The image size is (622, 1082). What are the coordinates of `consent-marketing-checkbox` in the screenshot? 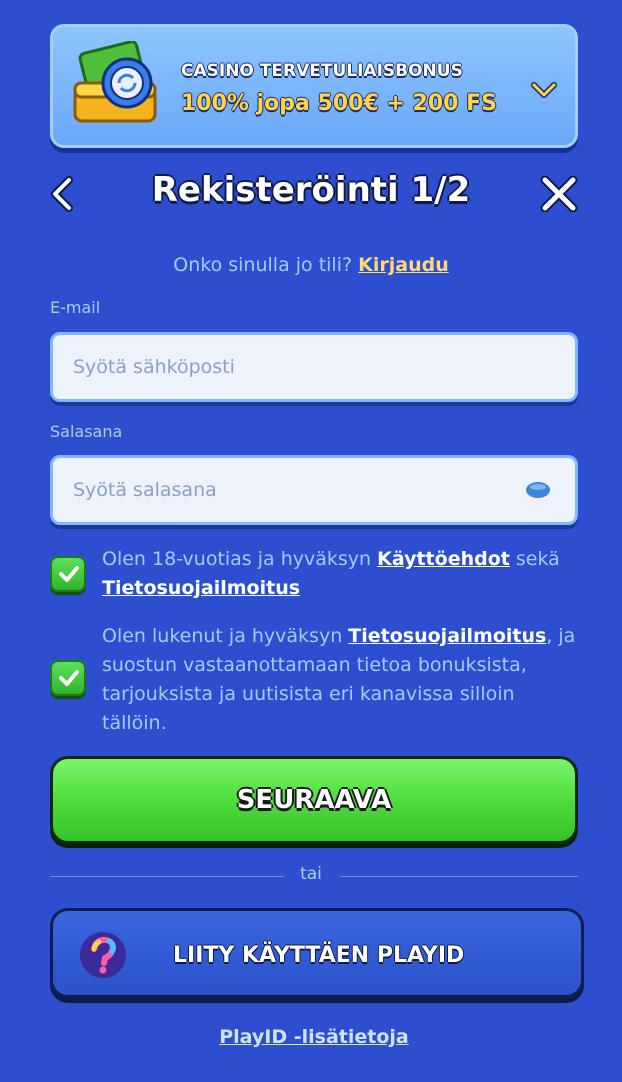 It's located at (68, 678).